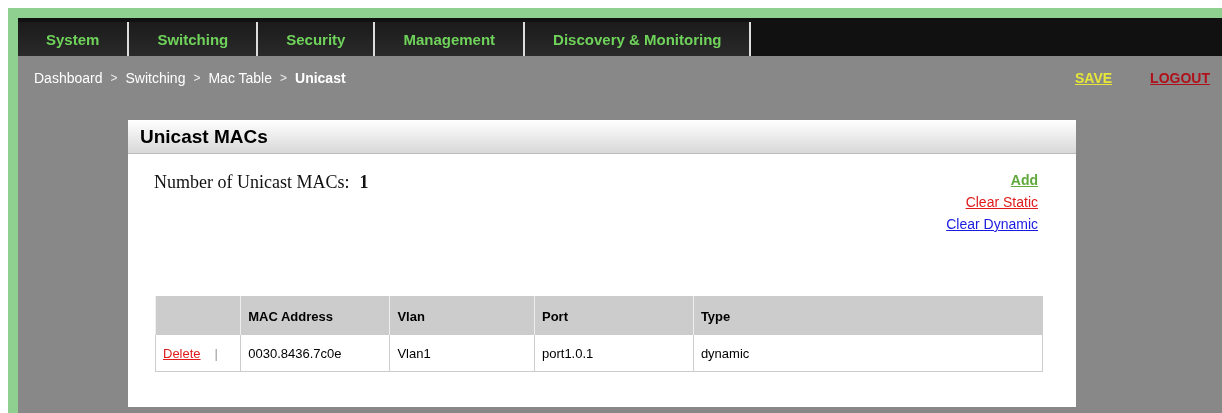  What do you see at coordinates (74, 39) in the screenshot?
I see `nav-tab: System` at bounding box center [74, 39].